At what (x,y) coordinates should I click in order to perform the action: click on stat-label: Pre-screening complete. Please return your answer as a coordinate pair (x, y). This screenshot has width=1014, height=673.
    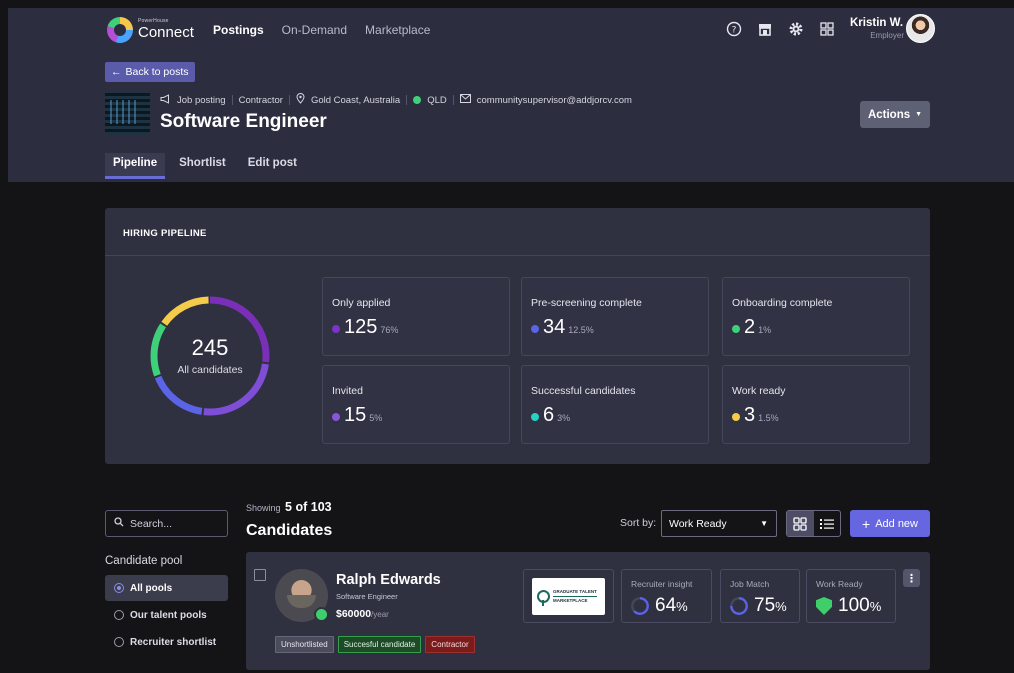
    Looking at the image, I should click on (586, 303).